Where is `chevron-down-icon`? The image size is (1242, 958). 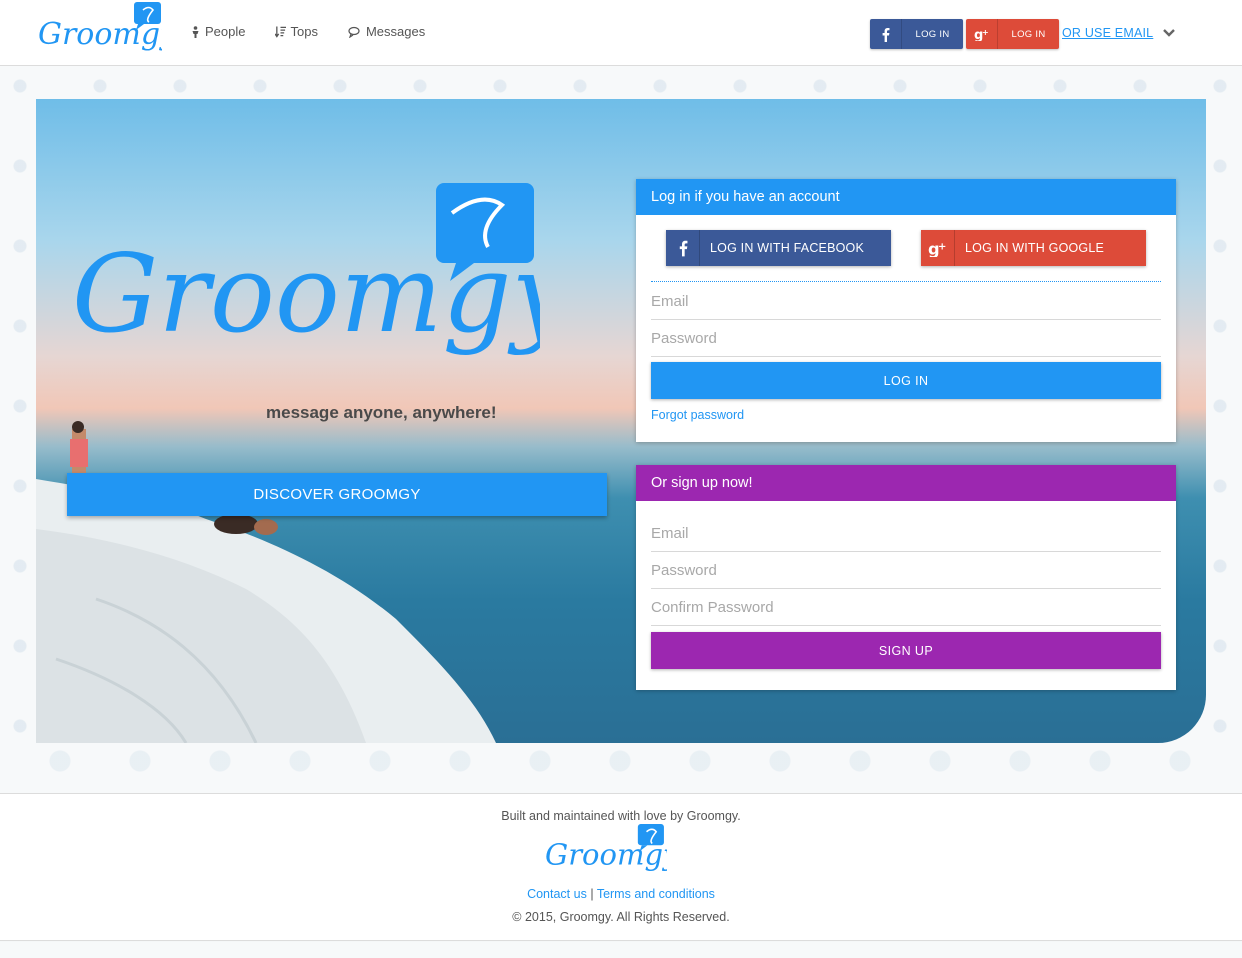 chevron-down-icon is located at coordinates (1169, 33).